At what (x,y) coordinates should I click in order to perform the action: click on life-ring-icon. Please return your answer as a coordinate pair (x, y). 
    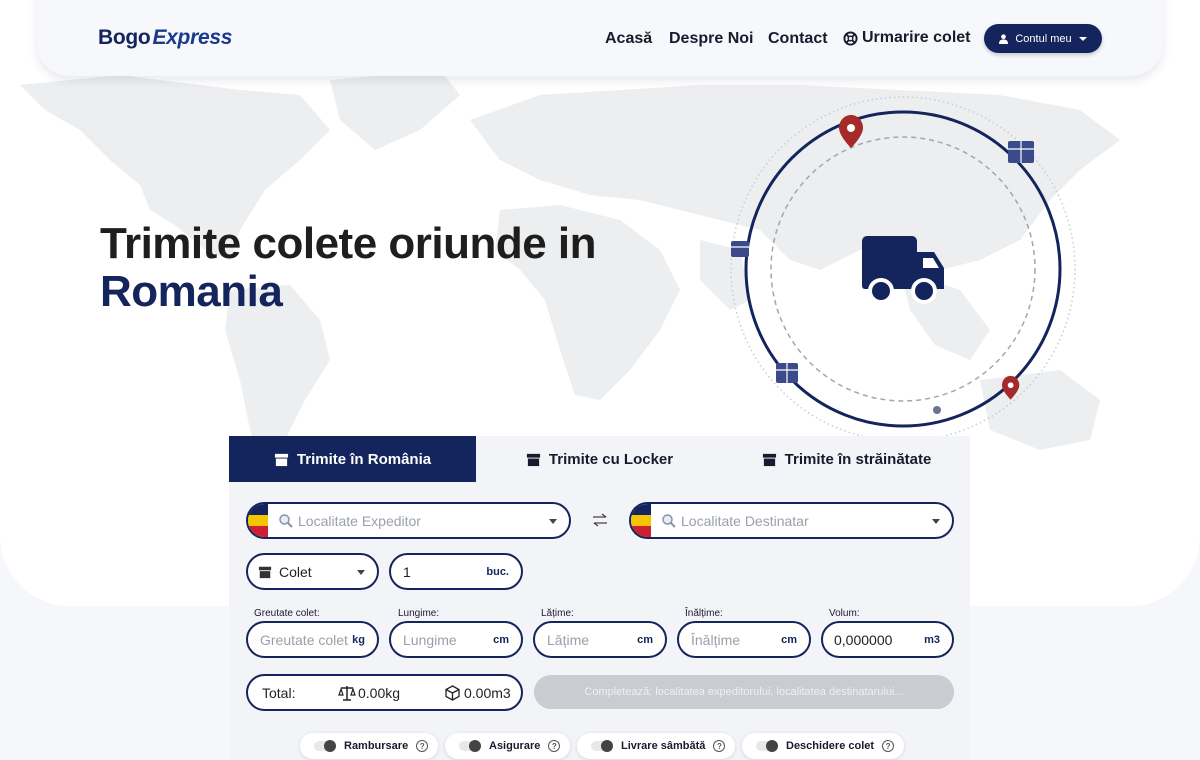
    Looking at the image, I should click on (850, 38).